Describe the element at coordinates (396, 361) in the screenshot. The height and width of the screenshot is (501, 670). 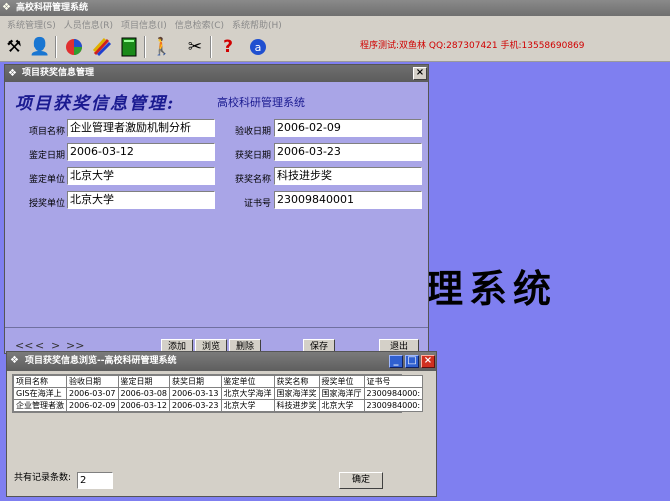
I see `minimize-button: _` at that location.